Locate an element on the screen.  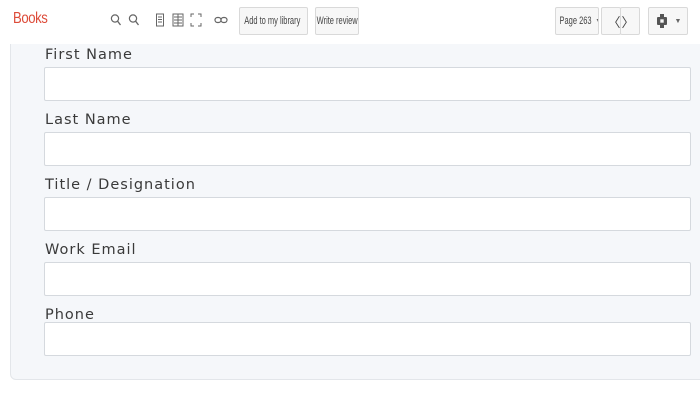
prev-page-button: 〈 is located at coordinates (611, 21).